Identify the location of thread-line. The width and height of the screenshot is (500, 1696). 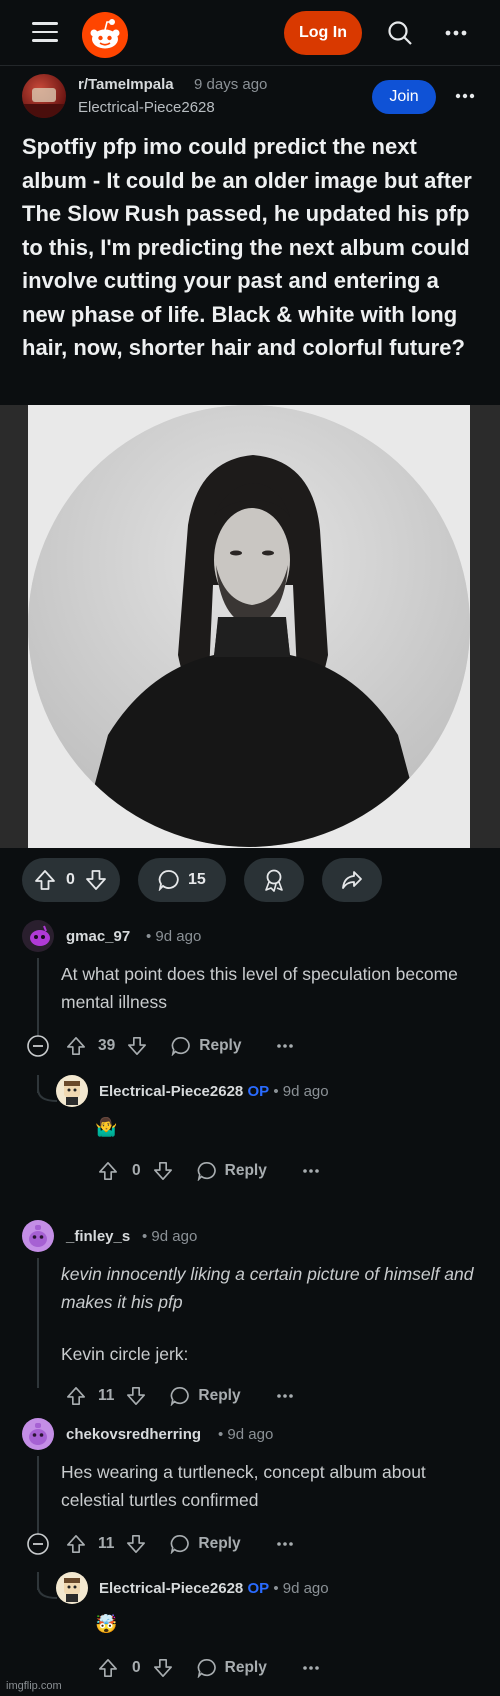
(38, 1323).